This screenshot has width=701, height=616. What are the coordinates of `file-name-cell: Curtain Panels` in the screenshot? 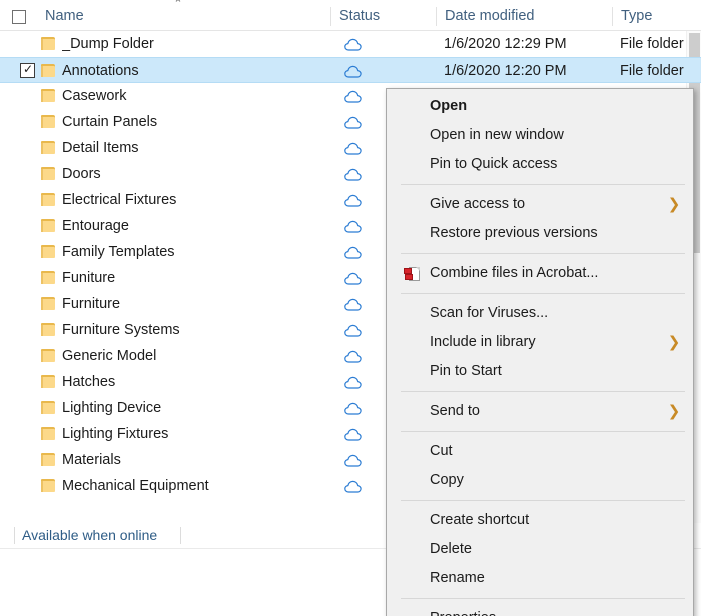 It's located at (197, 122).